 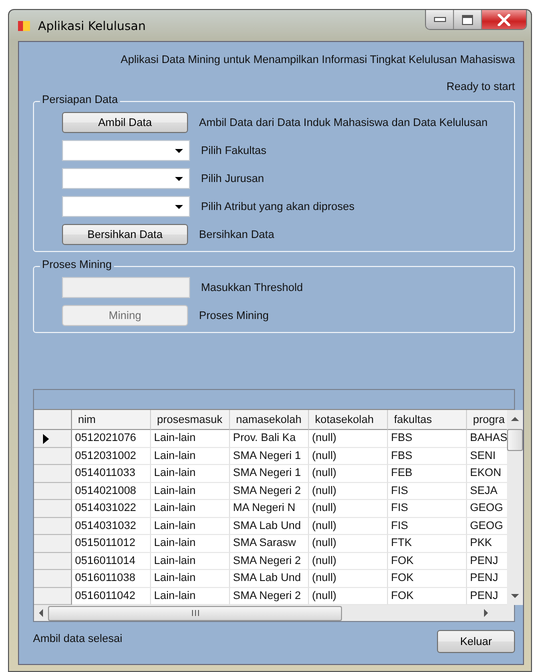 I want to click on table-cell: 0516011038, so click(x=111, y=579).